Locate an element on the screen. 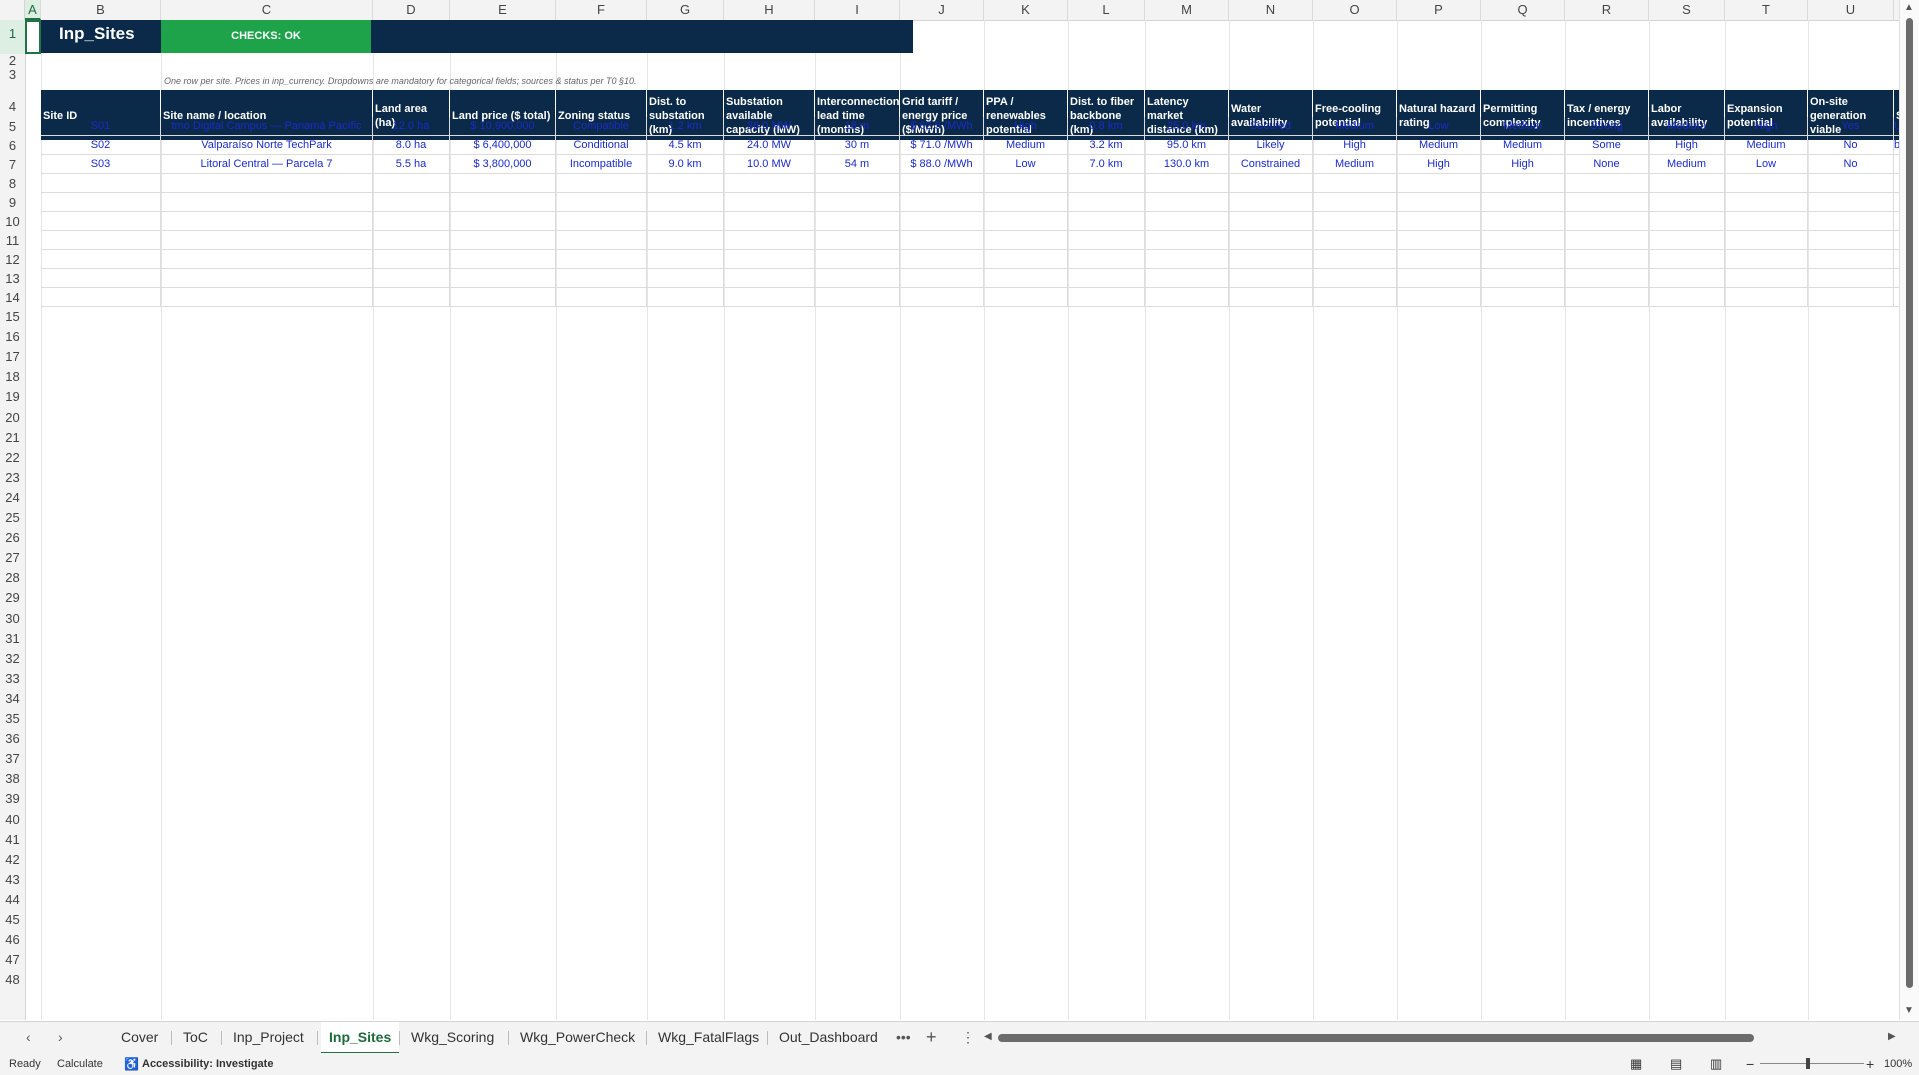  table-cell: Constrained is located at coordinates (1271, 164).